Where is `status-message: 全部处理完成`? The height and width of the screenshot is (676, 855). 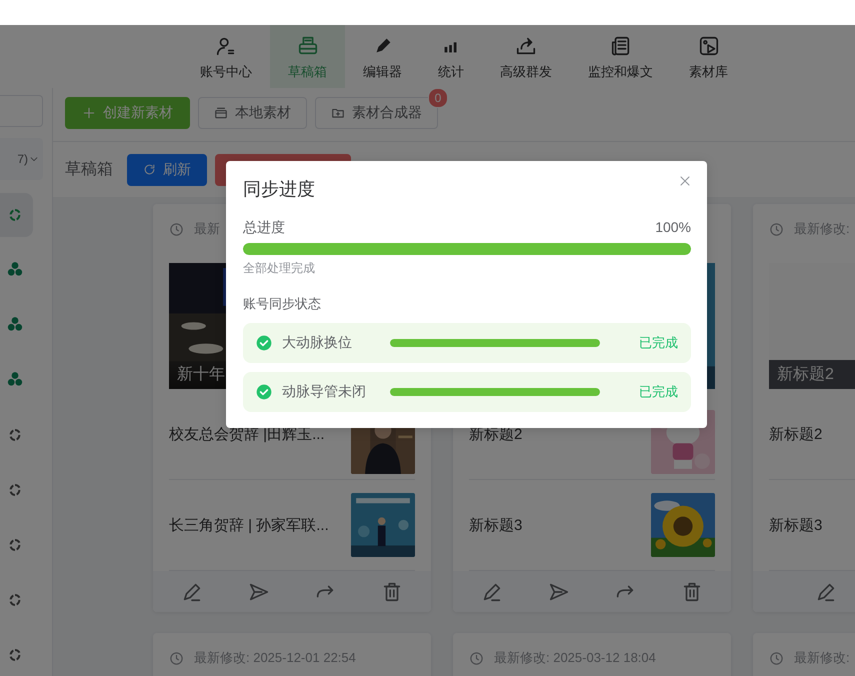
status-message: 全部处理完成 is located at coordinates (279, 268).